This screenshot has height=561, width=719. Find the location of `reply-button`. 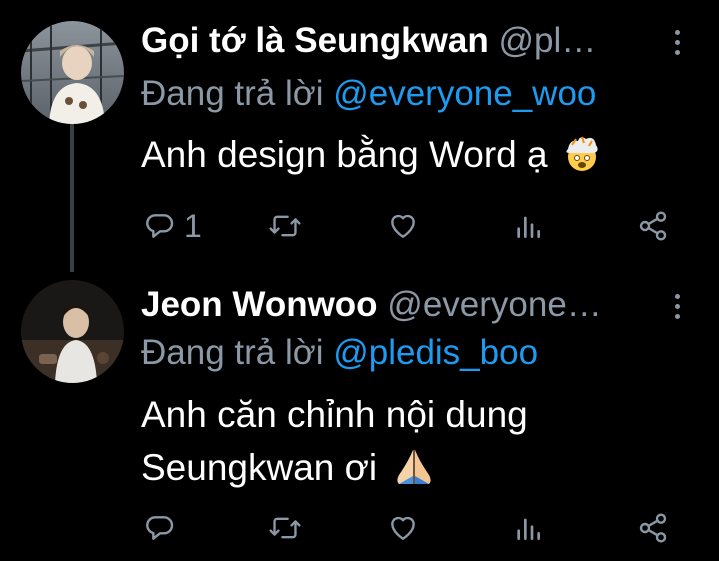

reply-button is located at coordinates (164, 528).